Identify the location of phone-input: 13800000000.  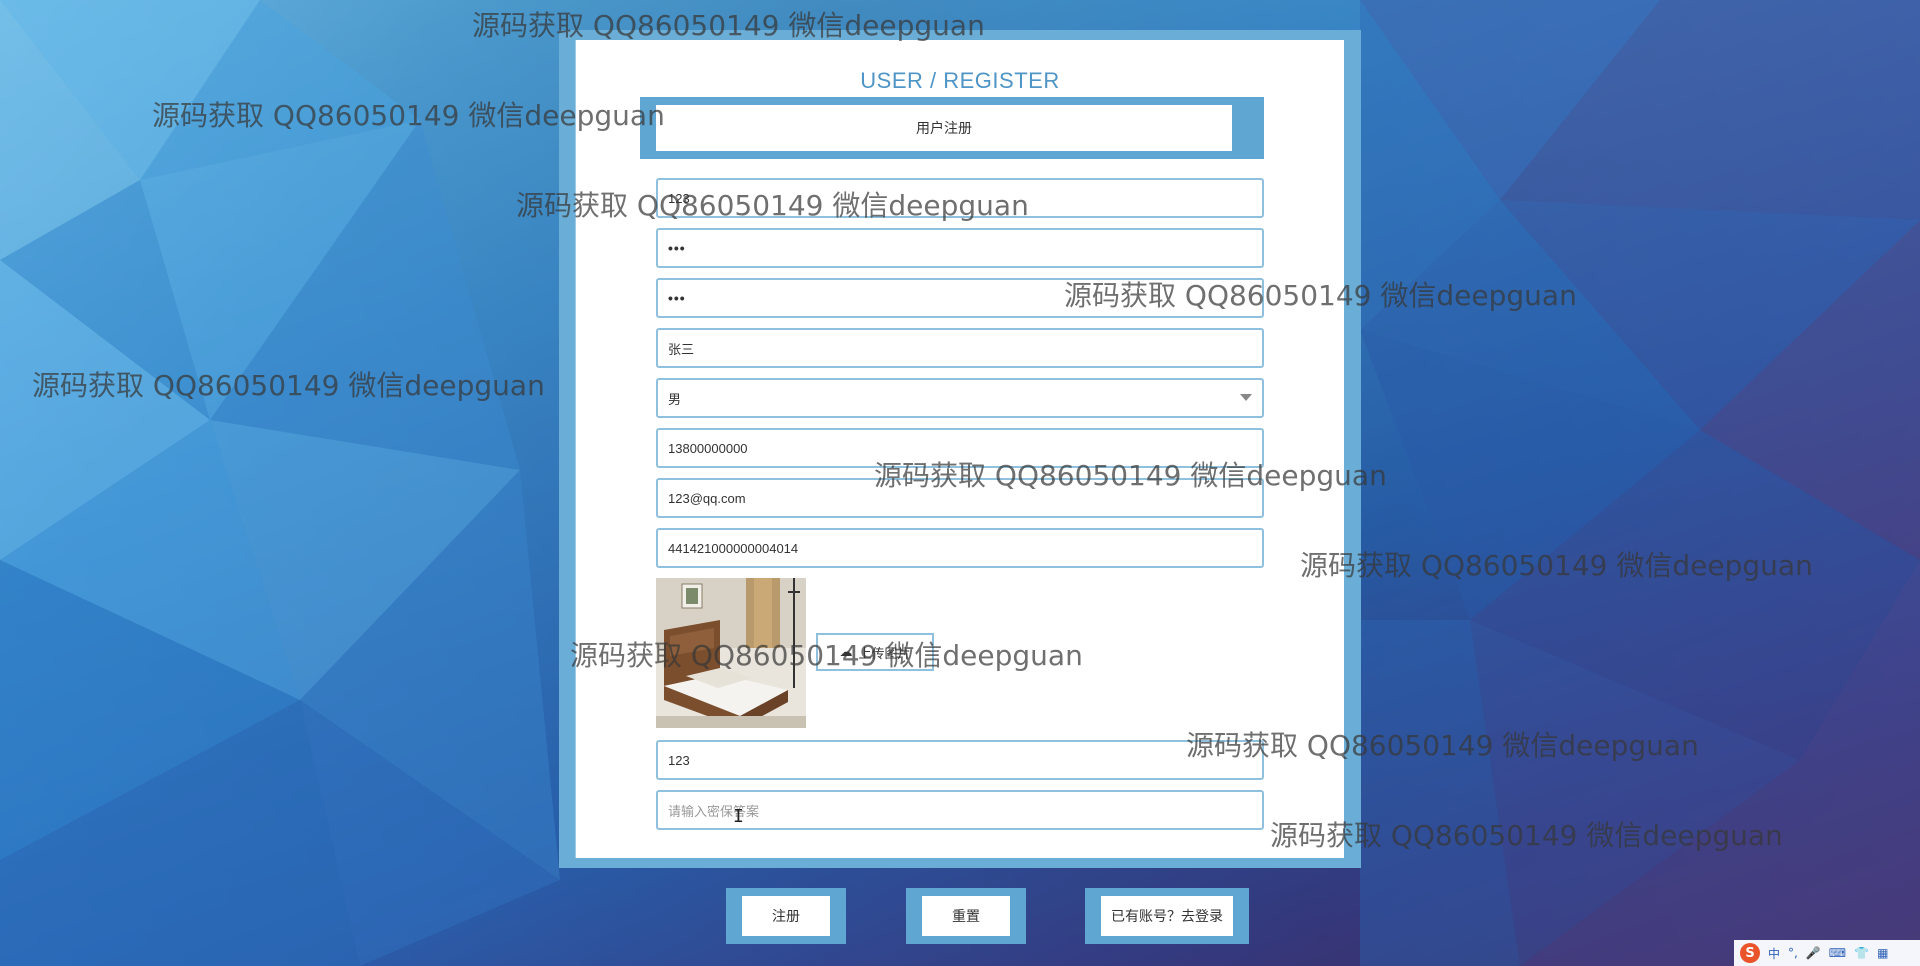
(960, 448).